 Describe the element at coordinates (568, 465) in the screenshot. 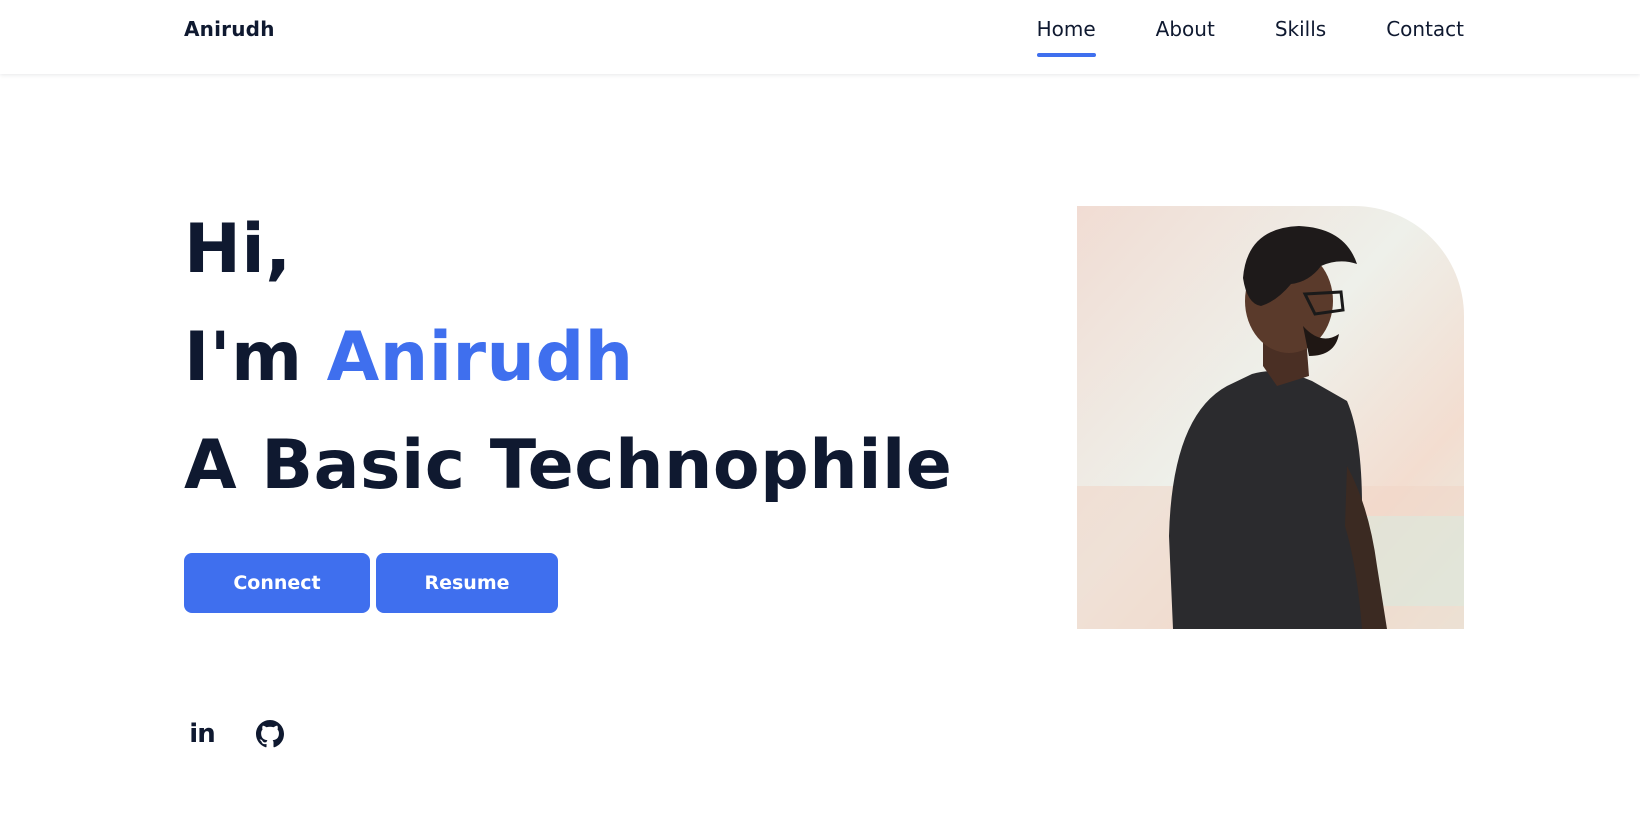

I see `tagline-line: A Basic Technophile` at that location.